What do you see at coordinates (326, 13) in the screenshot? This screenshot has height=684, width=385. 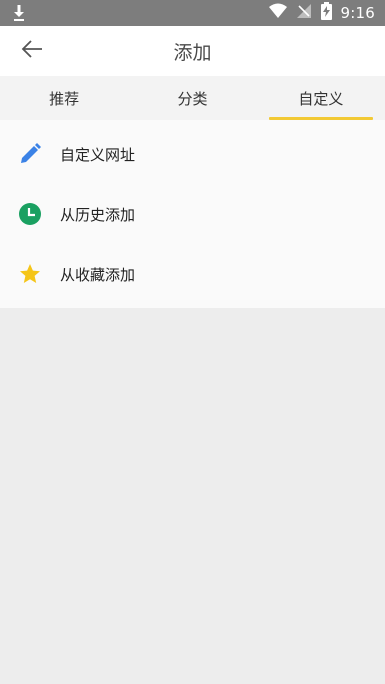 I see `battery-charging-icon` at bounding box center [326, 13].